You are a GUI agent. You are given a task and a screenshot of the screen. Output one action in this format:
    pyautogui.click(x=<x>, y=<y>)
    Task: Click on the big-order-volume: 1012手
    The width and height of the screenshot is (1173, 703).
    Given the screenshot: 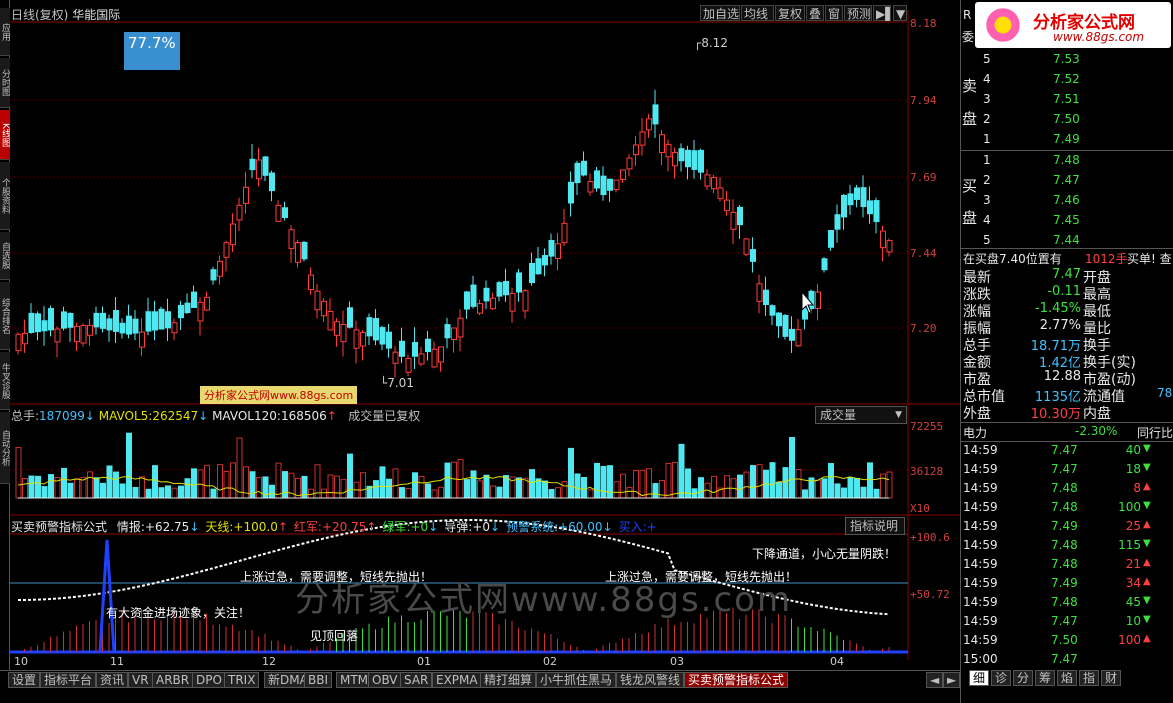 What is the action you would take?
    pyautogui.click(x=1106, y=259)
    